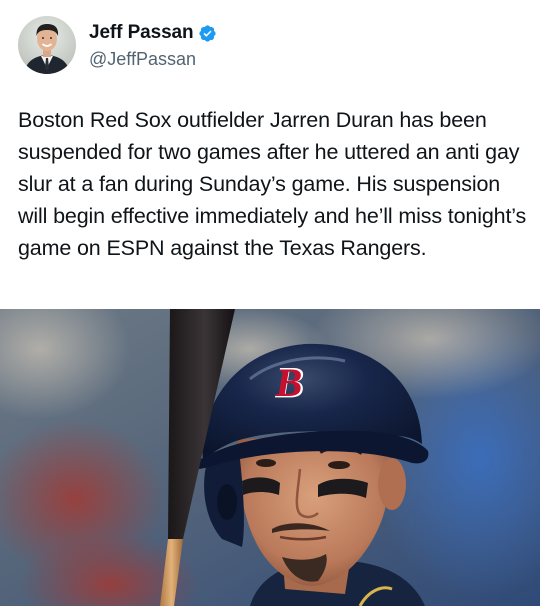 The height and width of the screenshot is (606, 540). I want to click on author-avatar, so click(47, 45).